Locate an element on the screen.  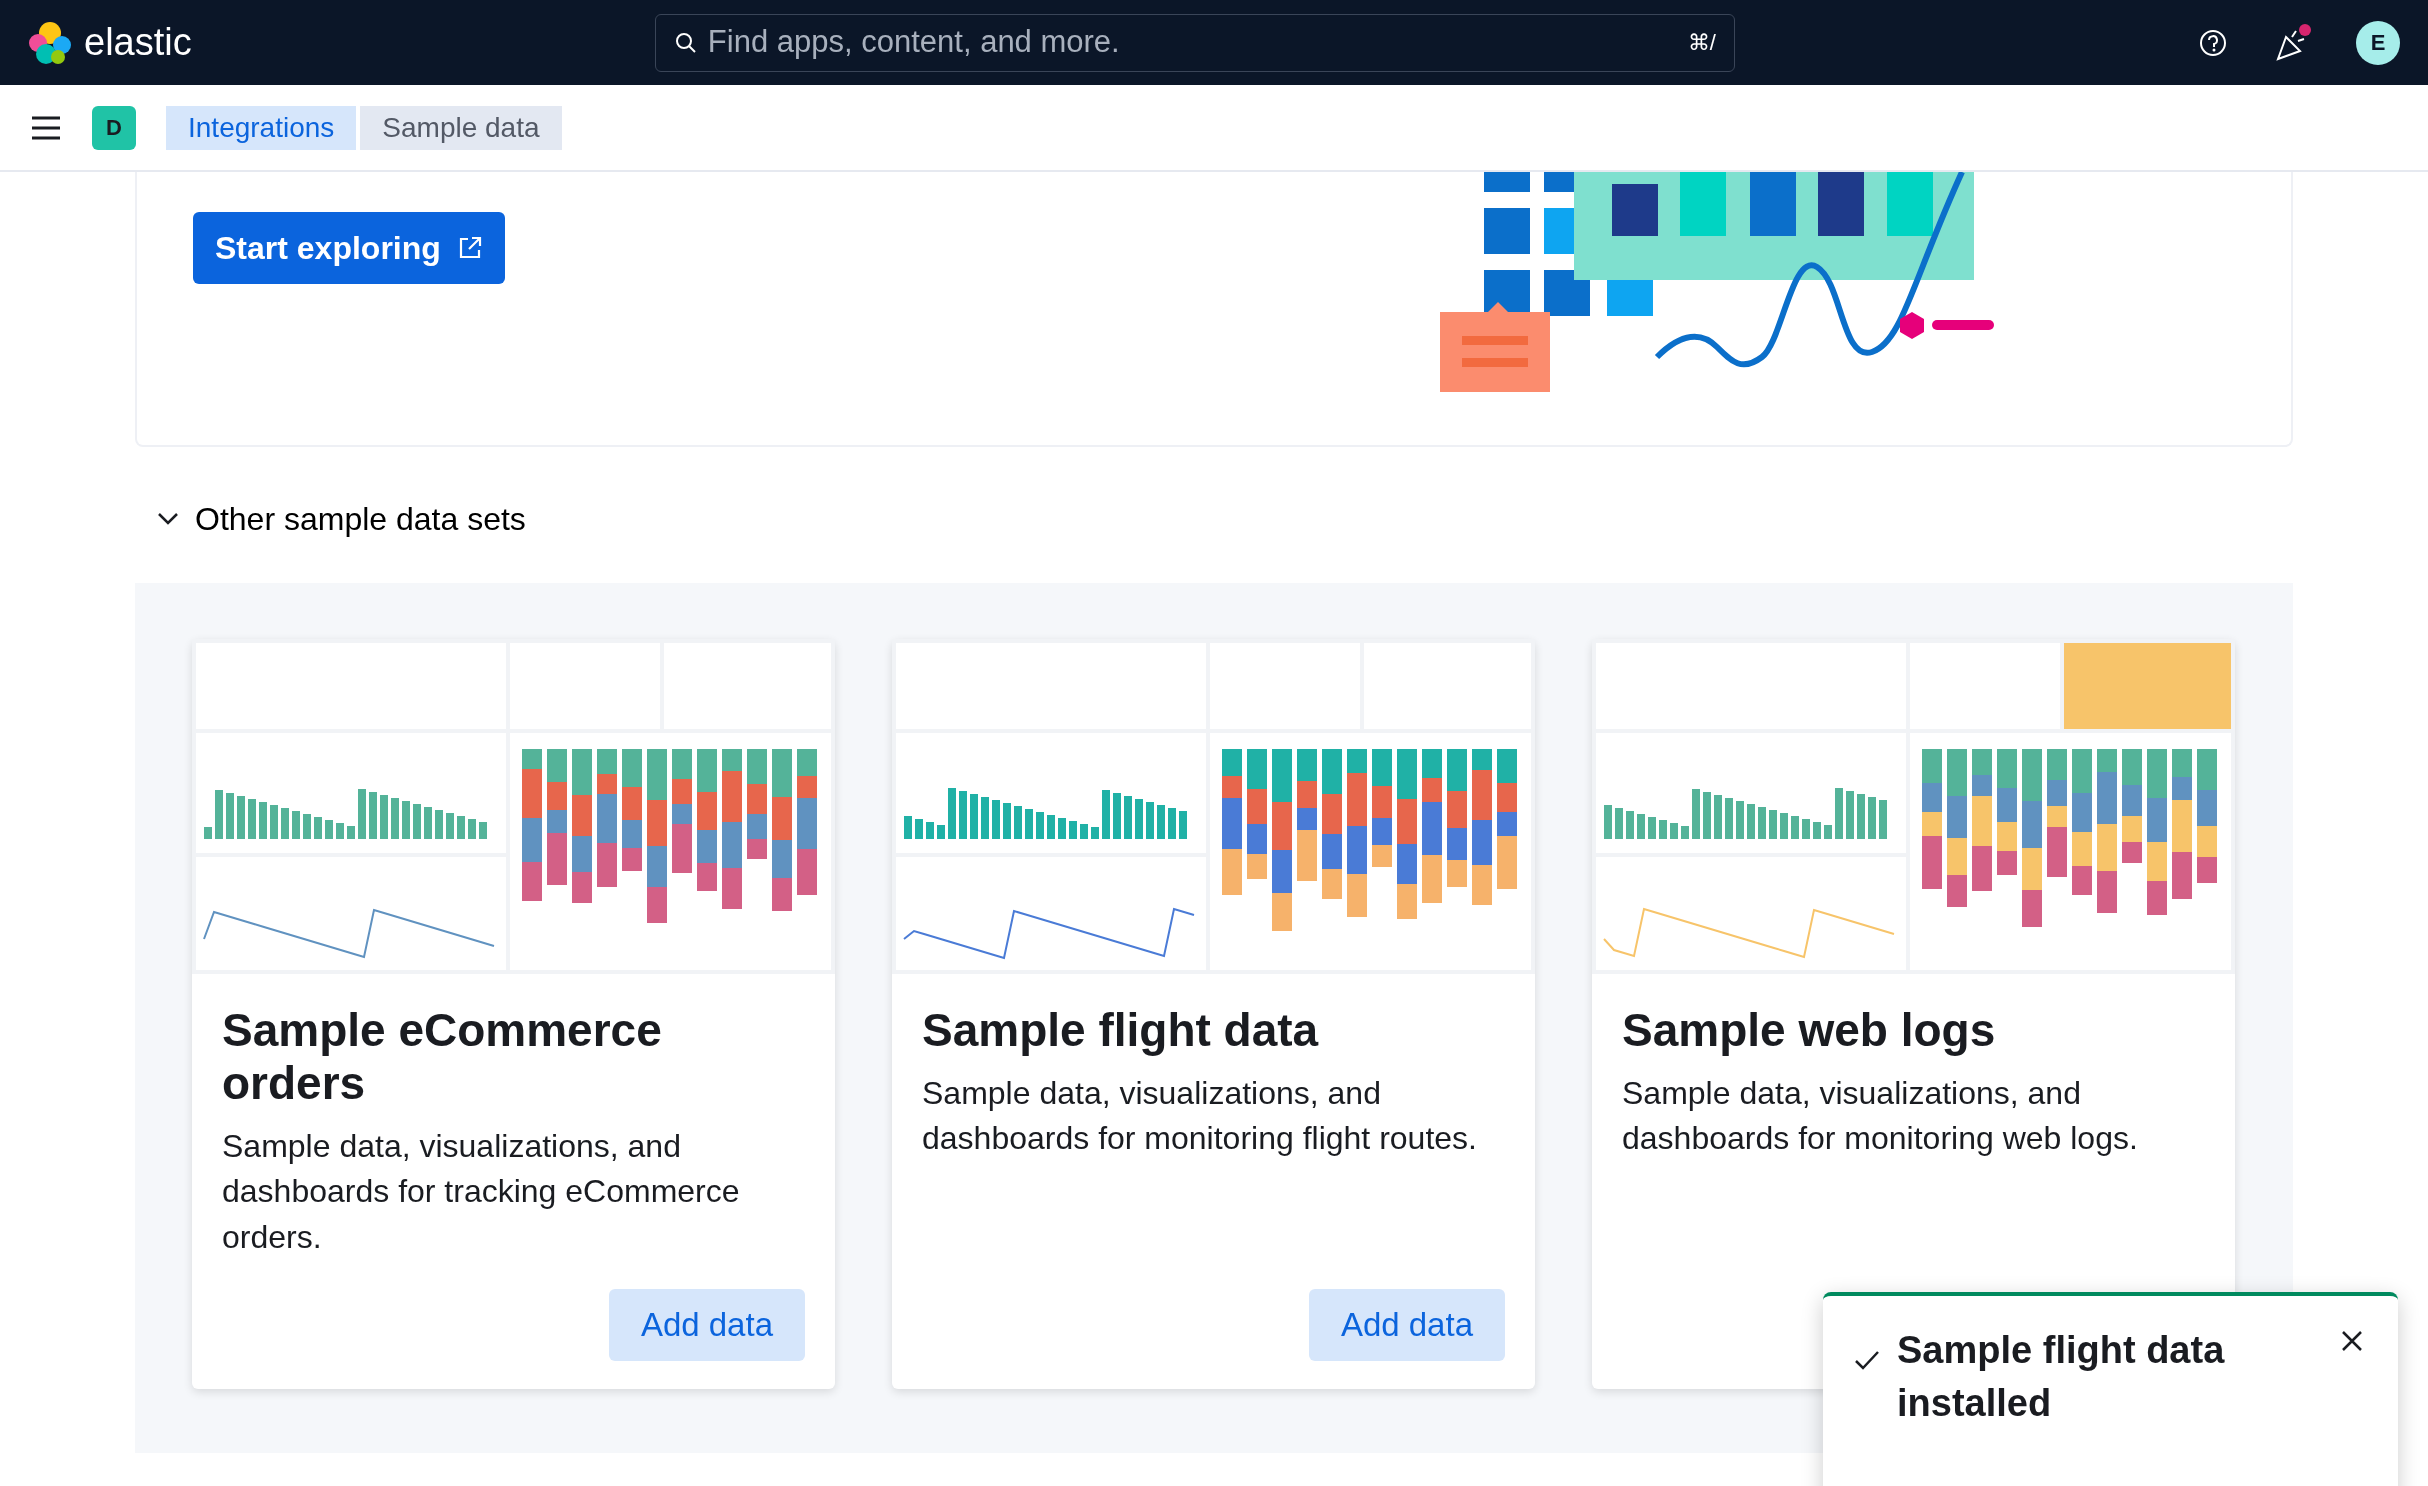
breadcrumb: Sample data is located at coordinates (461, 127).